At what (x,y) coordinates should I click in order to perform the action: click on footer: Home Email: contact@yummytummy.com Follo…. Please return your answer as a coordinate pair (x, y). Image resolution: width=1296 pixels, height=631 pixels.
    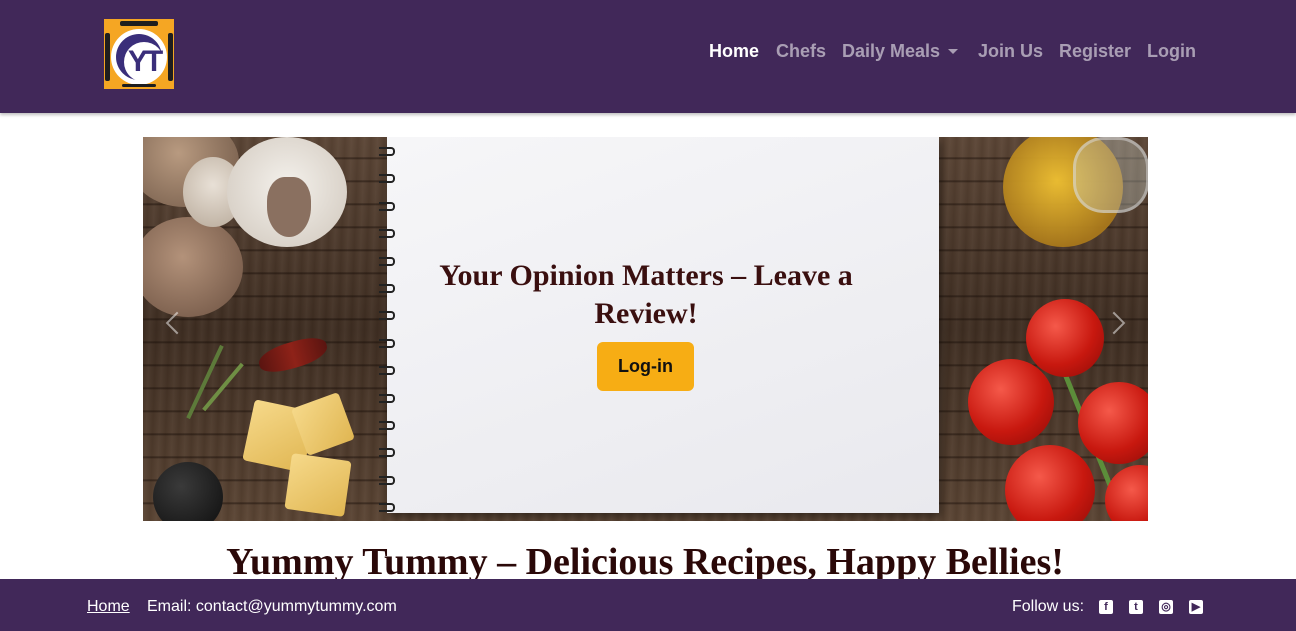
    Looking at the image, I should click on (648, 605).